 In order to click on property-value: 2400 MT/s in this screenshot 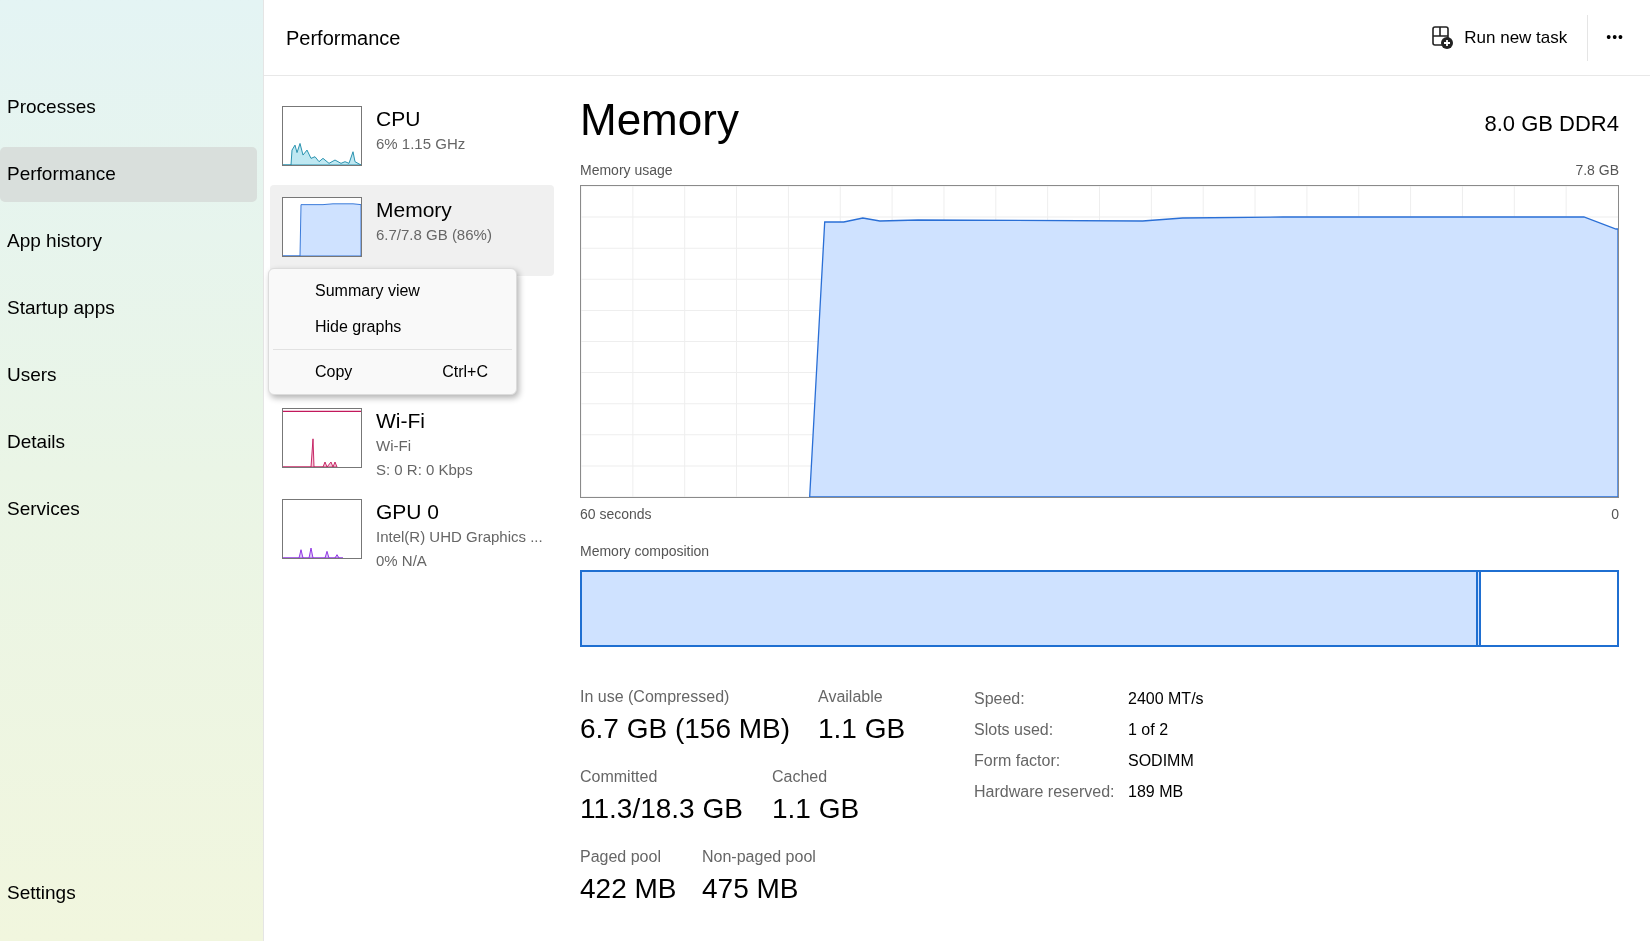, I will do `click(1166, 699)`.